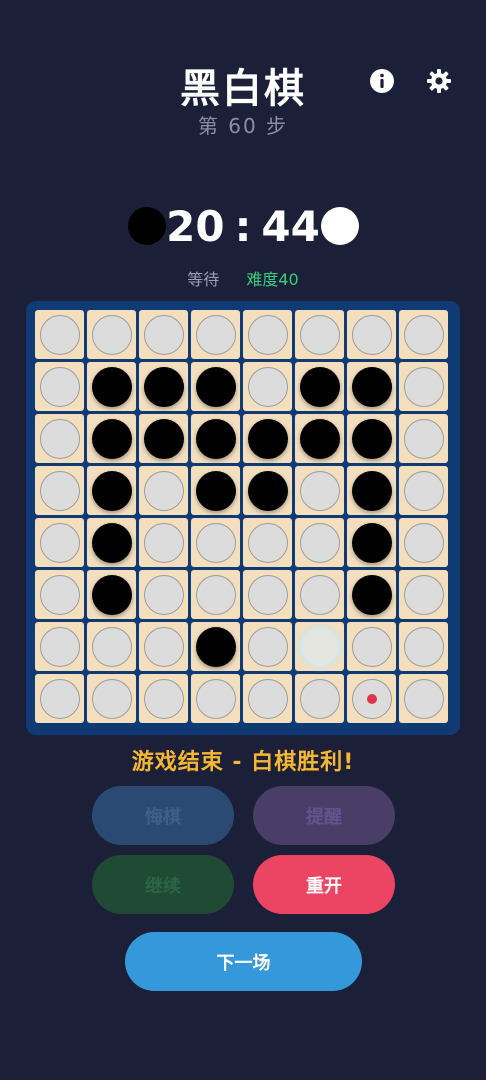 This screenshot has height=1080, width=486. Describe the element at coordinates (243, 226) in the screenshot. I see `score-text: 20 : 44` at that location.